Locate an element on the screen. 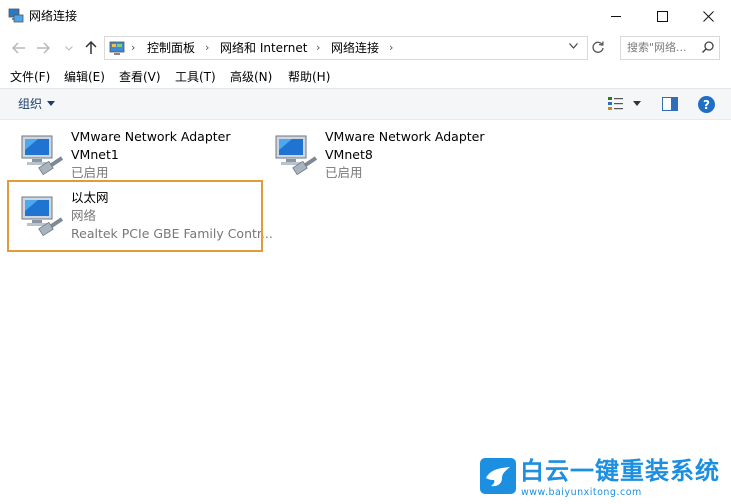 Image resolution: width=731 pixels, height=504 pixels. search-icon is located at coordinates (708, 47).